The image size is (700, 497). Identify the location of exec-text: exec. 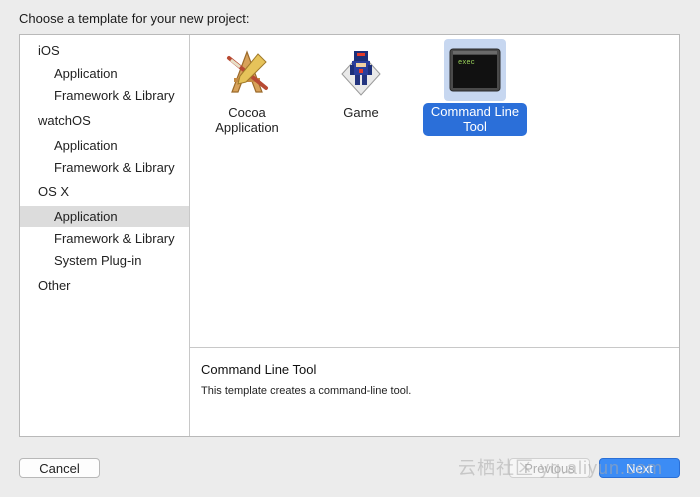
(466, 63).